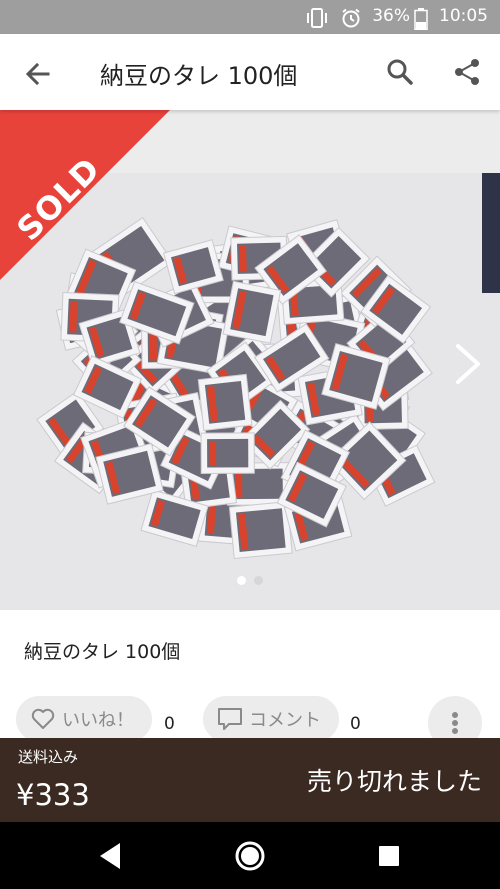  Describe the element at coordinates (169, 724) in the screenshot. I see `like-count: 0` at that location.